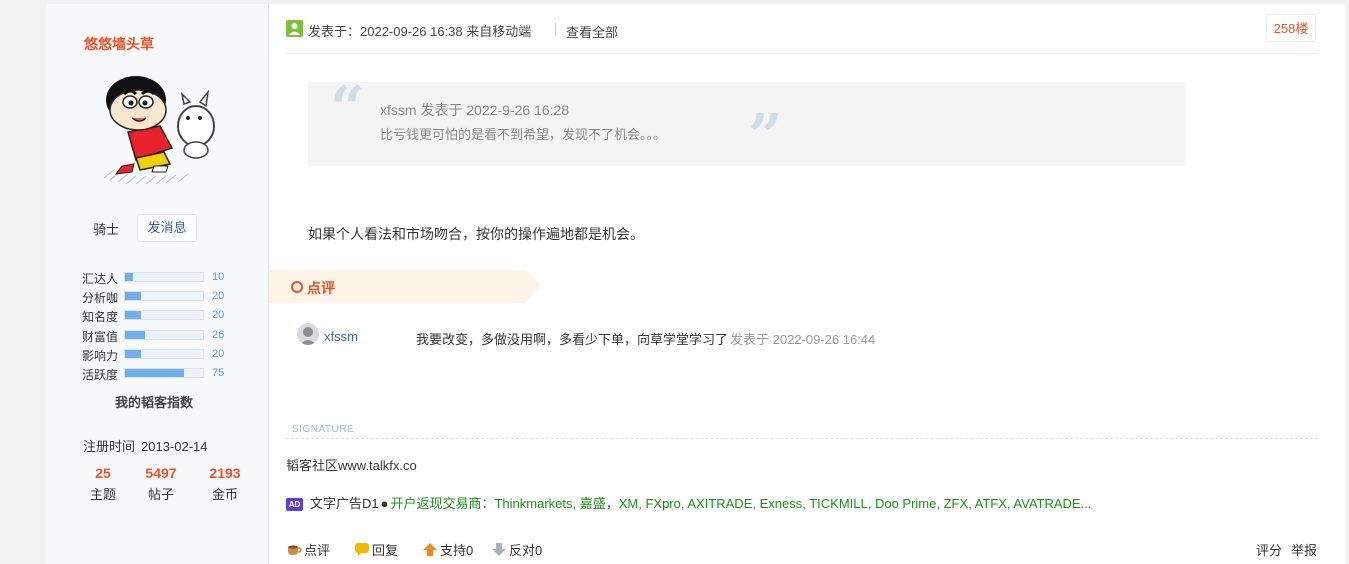  Describe the element at coordinates (218, 334) in the screenshot. I see `stat-value: 26` at that location.